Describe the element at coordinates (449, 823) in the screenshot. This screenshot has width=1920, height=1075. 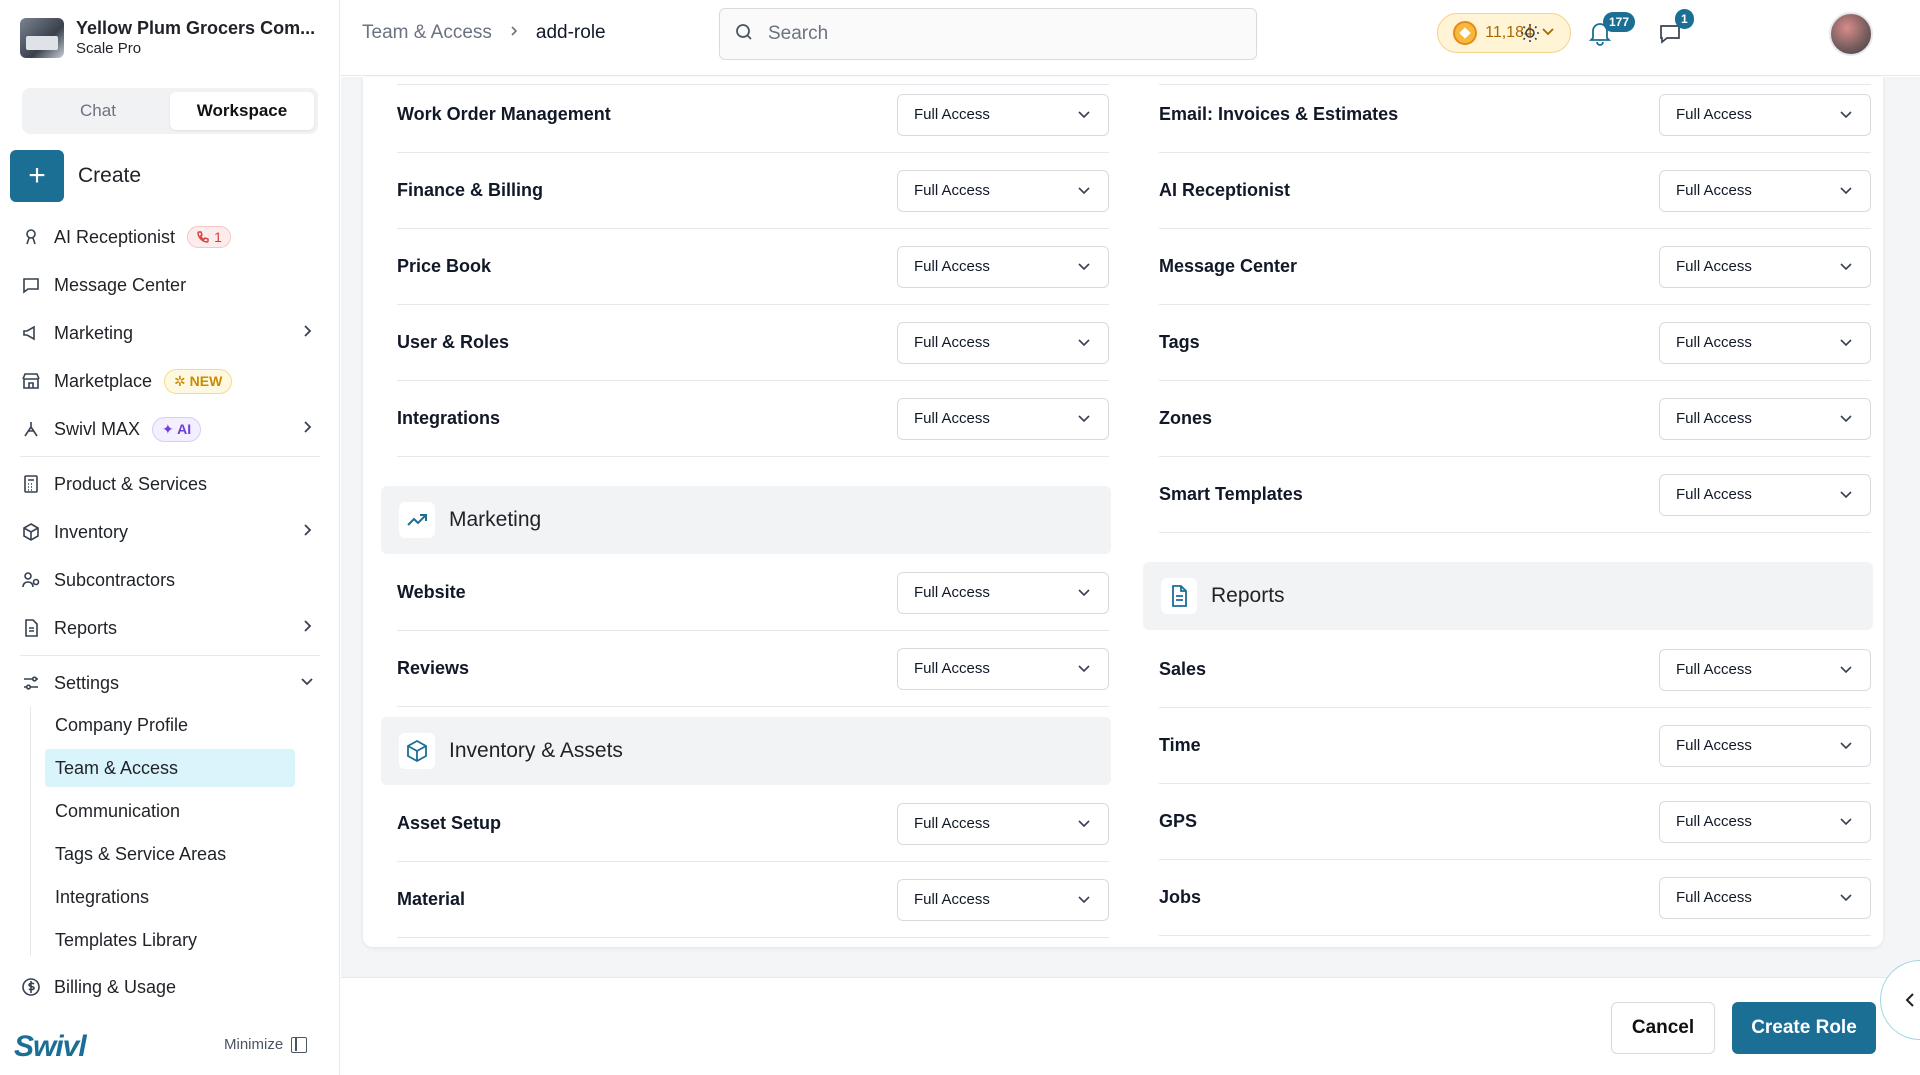
I see `permission-label: Asset Setup` at that location.